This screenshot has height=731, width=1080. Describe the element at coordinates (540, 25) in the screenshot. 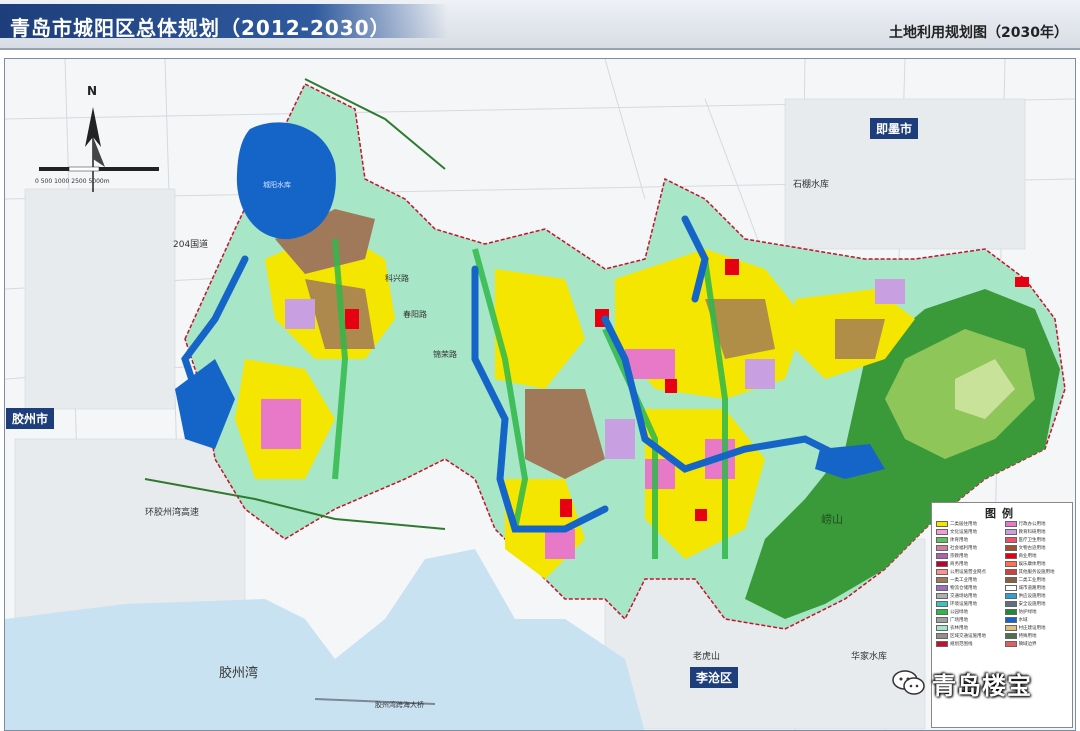

I see `header-bar: 青岛市城阳区总体规划（2012-2030） 土地利用规划图（2030年）` at that location.